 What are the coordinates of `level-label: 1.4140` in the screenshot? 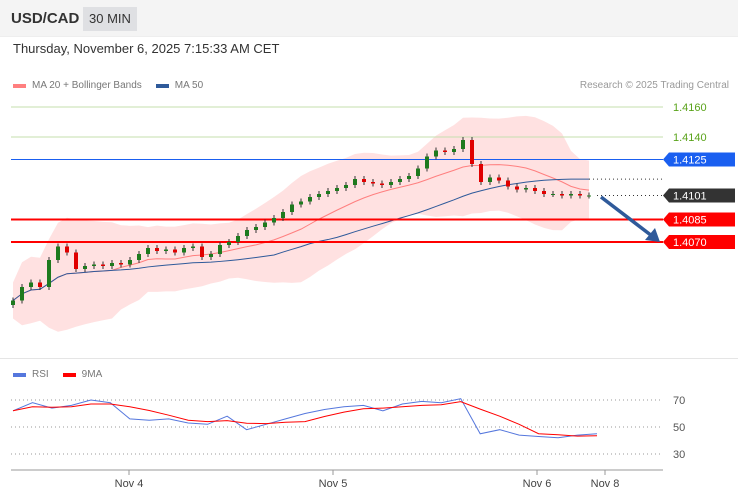 It's located at (690, 138).